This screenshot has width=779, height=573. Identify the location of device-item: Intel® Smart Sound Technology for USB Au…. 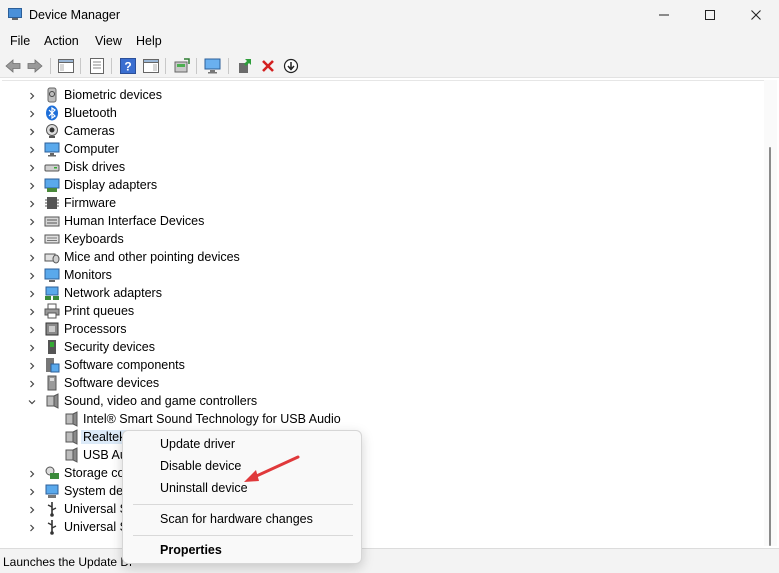
(382, 419).